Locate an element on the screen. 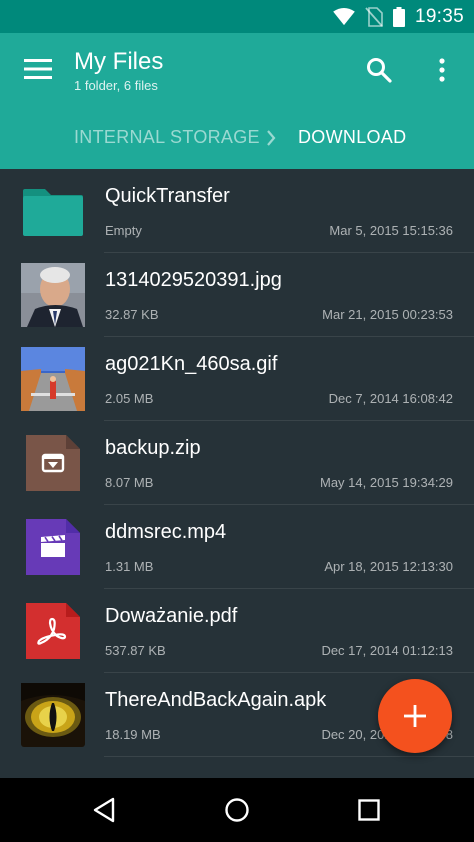  file-row-zip: backup.zip 8.07 MB May 14, 2015 19:34:29 is located at coordinates (237, 463).